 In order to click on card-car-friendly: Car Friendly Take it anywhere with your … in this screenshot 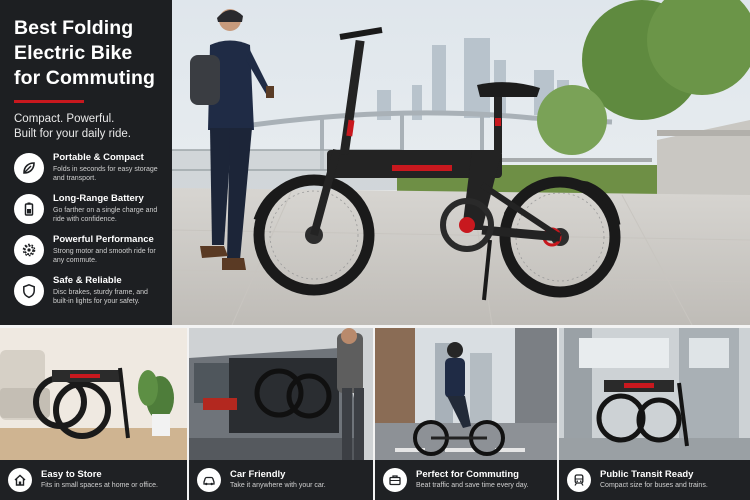, I will do `click(281, 414)`.